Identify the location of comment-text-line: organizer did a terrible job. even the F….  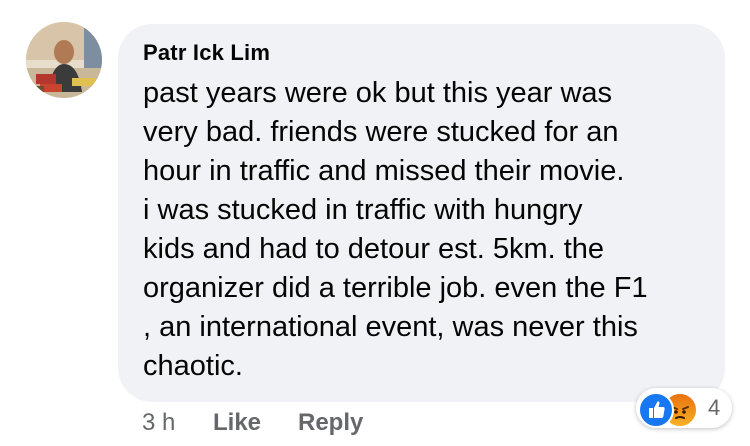
(395, 288).